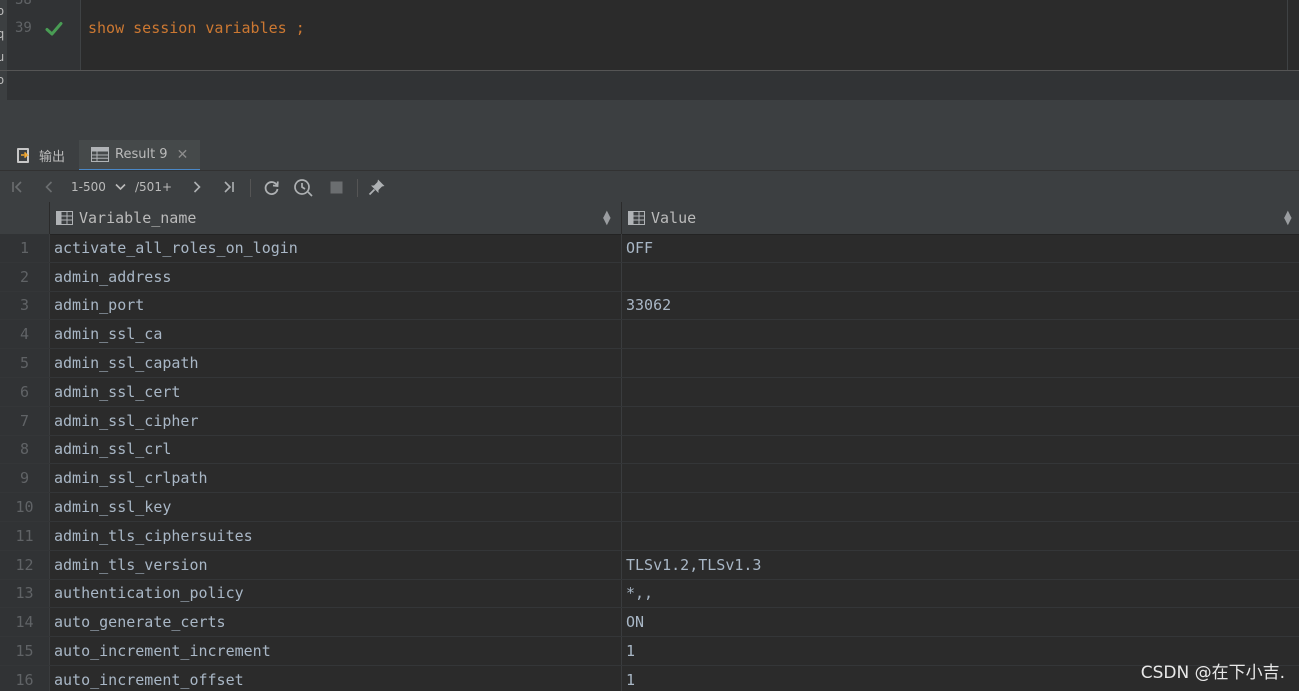  Describe the element at coordinates (131, 565) in the screenshot. I see `cell-variable-name: admin_tls_version` at that location.